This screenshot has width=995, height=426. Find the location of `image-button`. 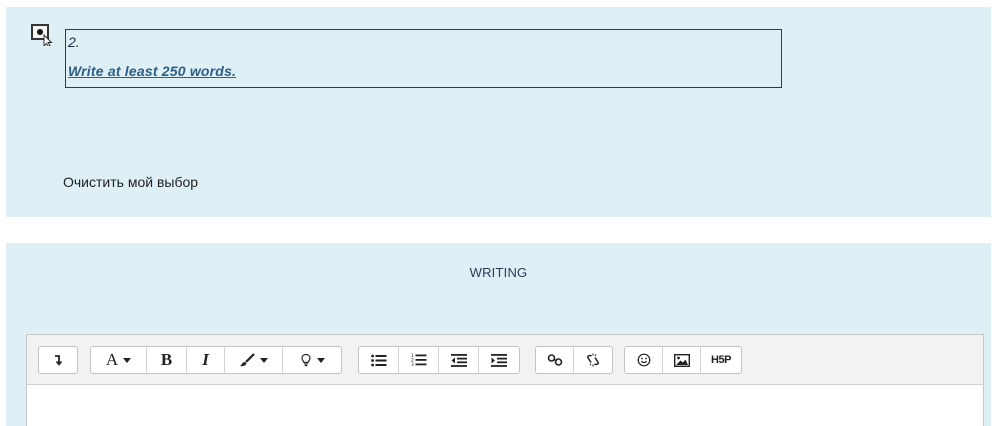

image-button is located at coordinates (682, 360).